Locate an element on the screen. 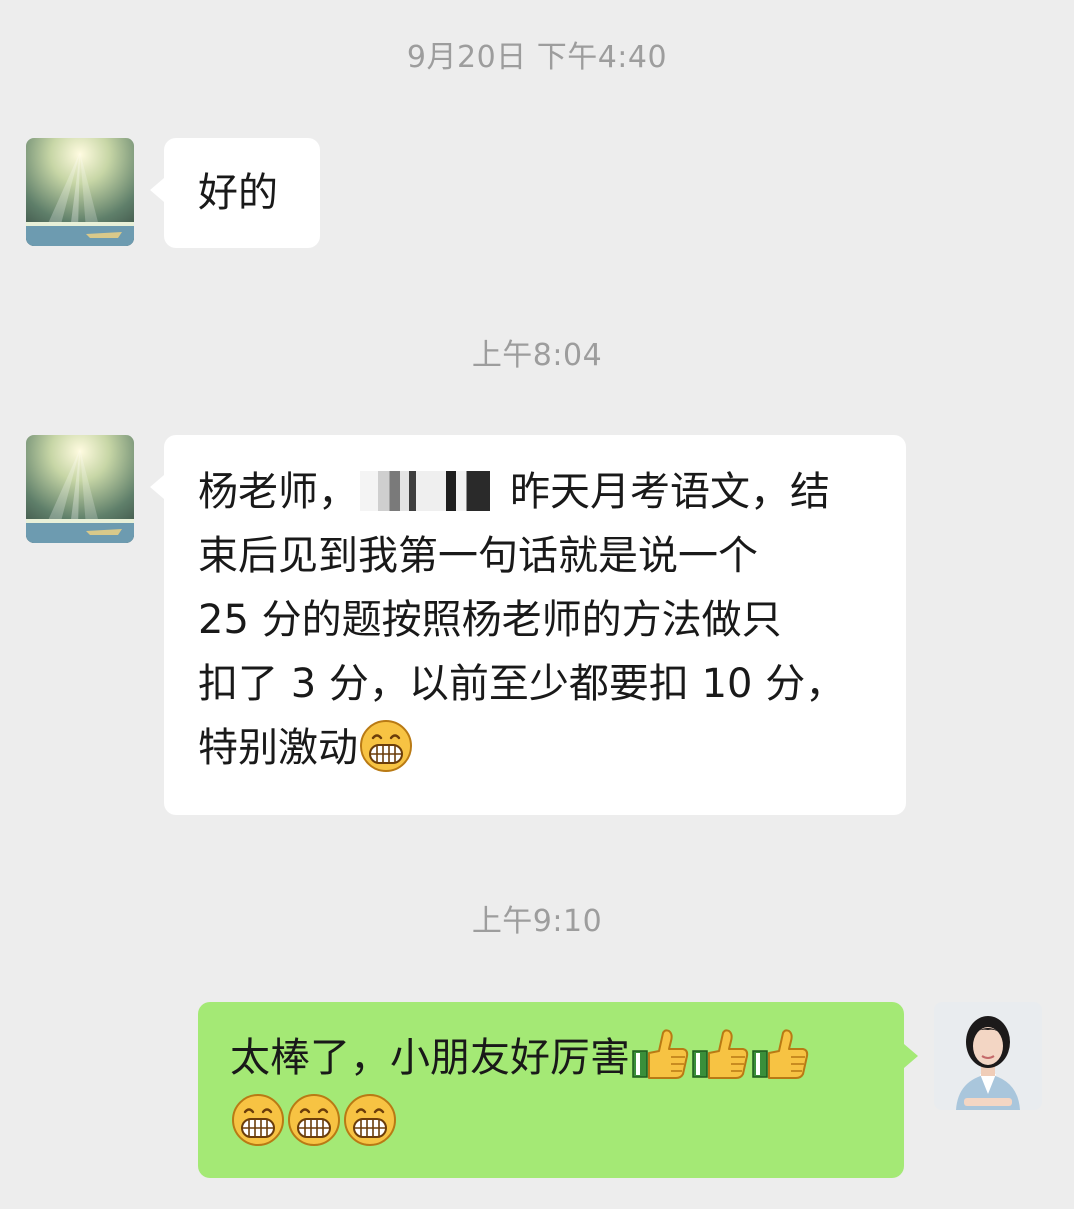  timestamp-1: 9月20日 下午4:40 is located at coordinates (537, 57).